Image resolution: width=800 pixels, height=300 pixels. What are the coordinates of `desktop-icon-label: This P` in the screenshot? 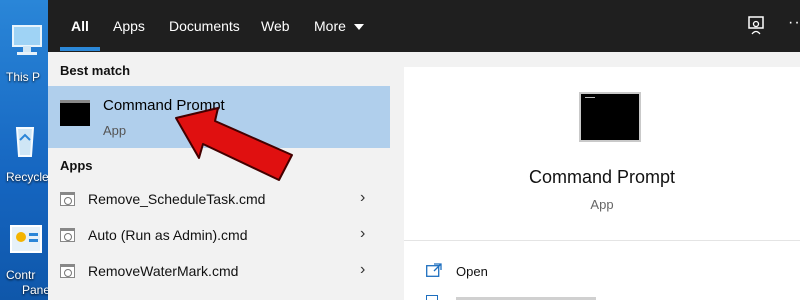 It's located at (23, 77).